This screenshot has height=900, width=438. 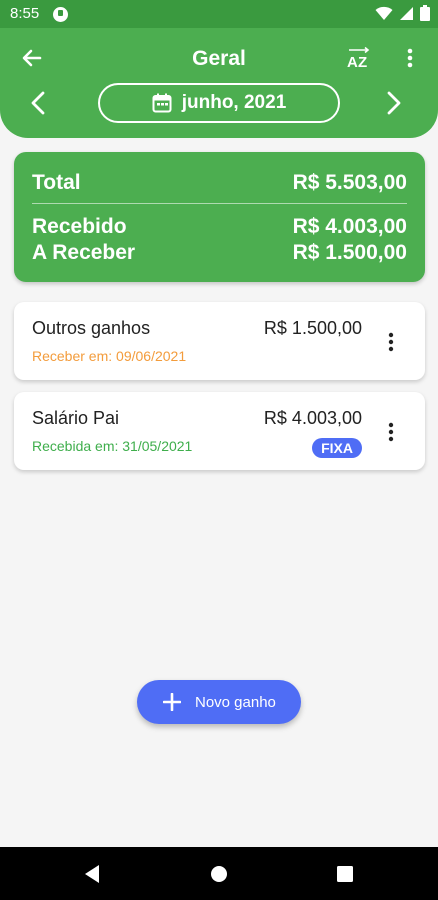 What do you see at coordinates (349, 226) in the screenshot?
I see `received-value: R$ 4.003,00` at bounding box center [349, 226].